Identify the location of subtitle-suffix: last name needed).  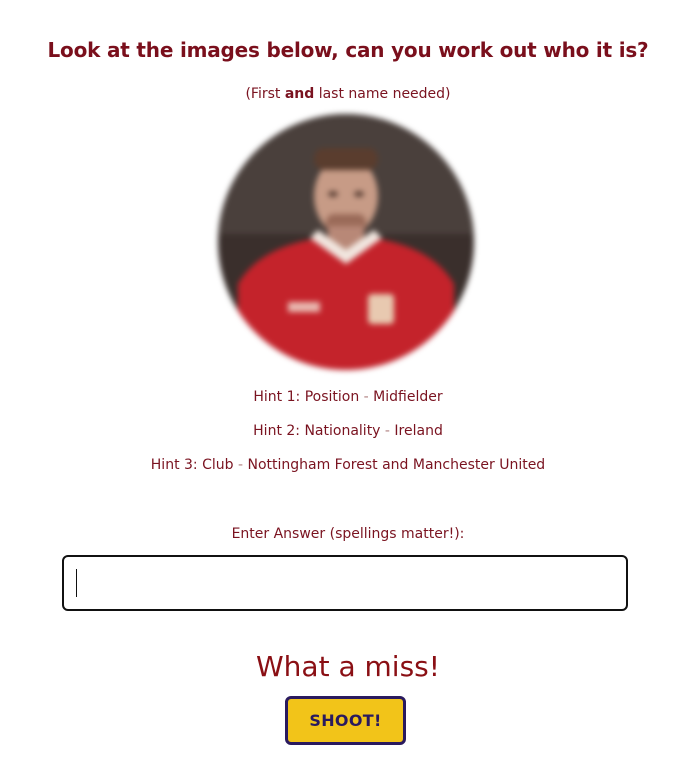
(382, 94).